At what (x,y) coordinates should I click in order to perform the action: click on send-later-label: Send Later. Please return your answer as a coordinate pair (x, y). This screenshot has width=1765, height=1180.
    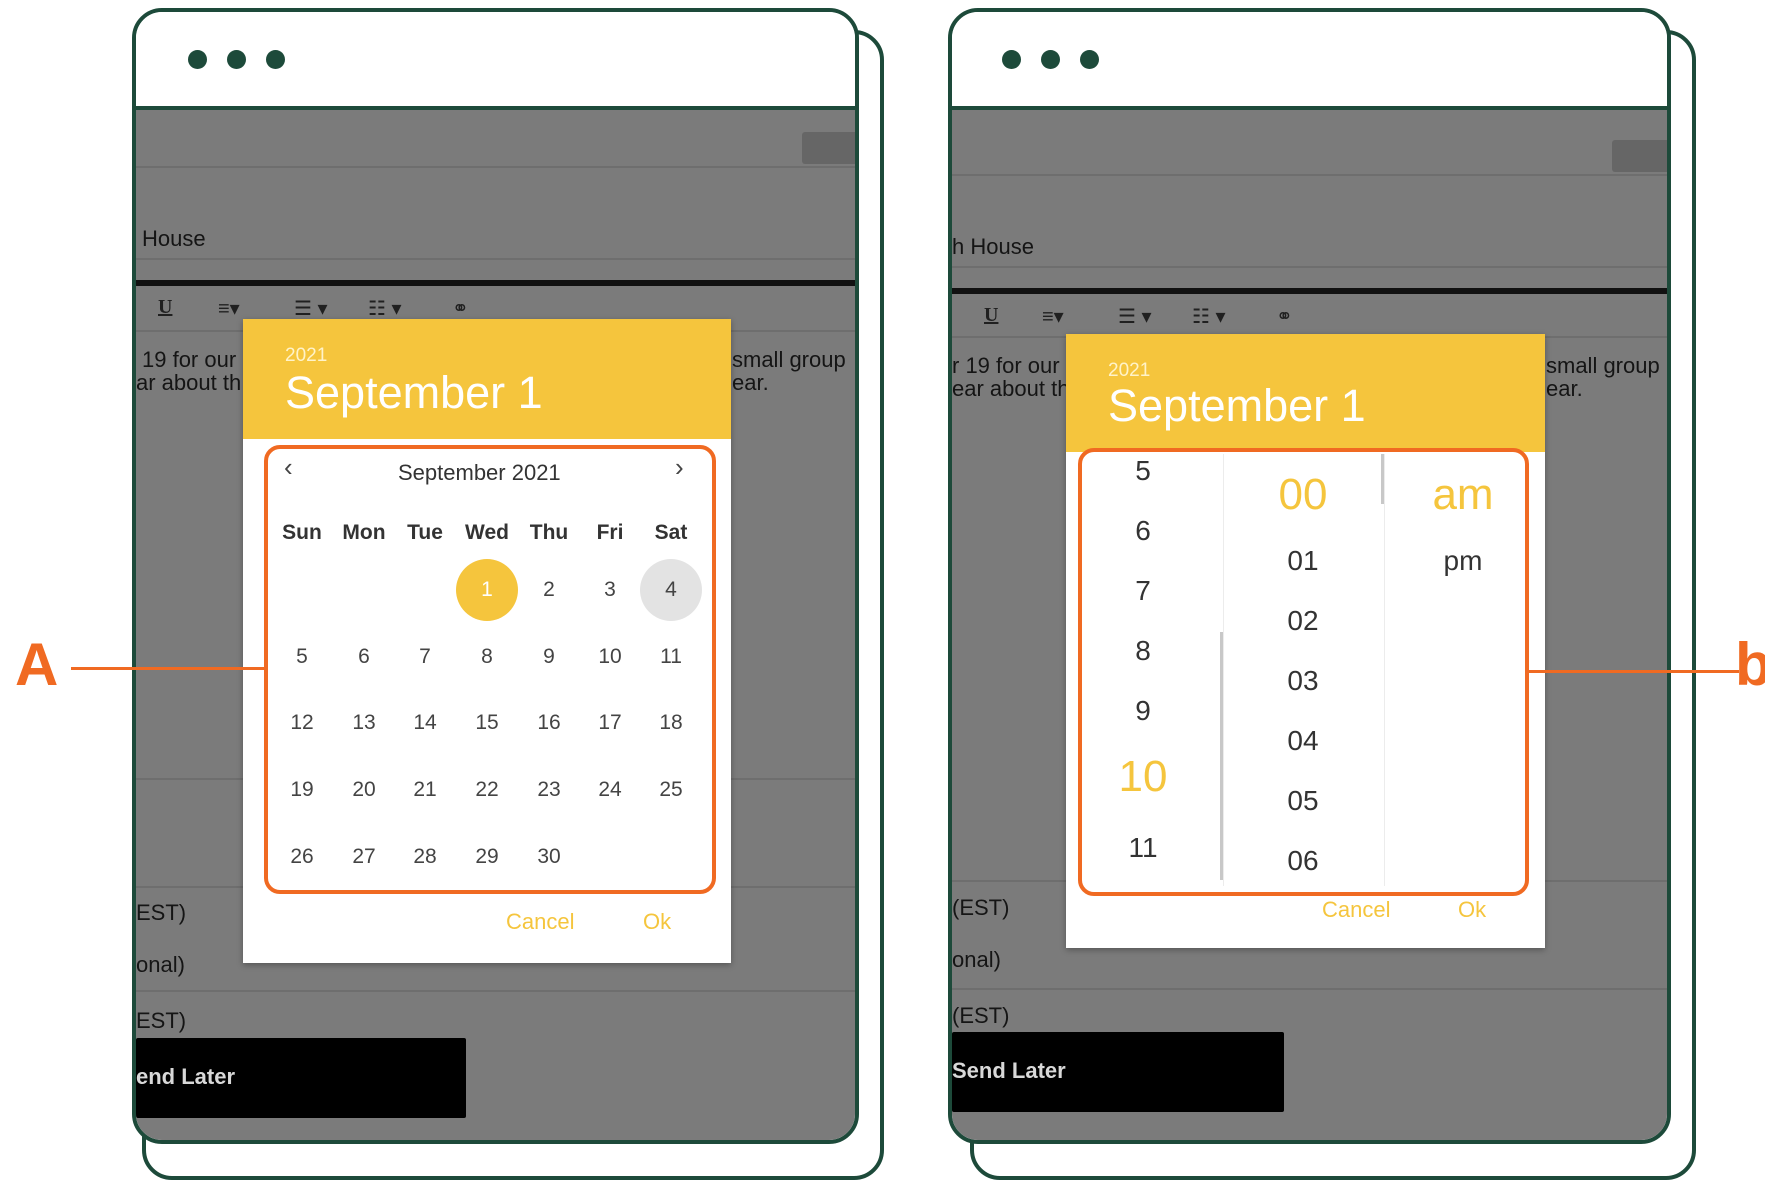
    Looking at the image, I should click on (1009, 1070).